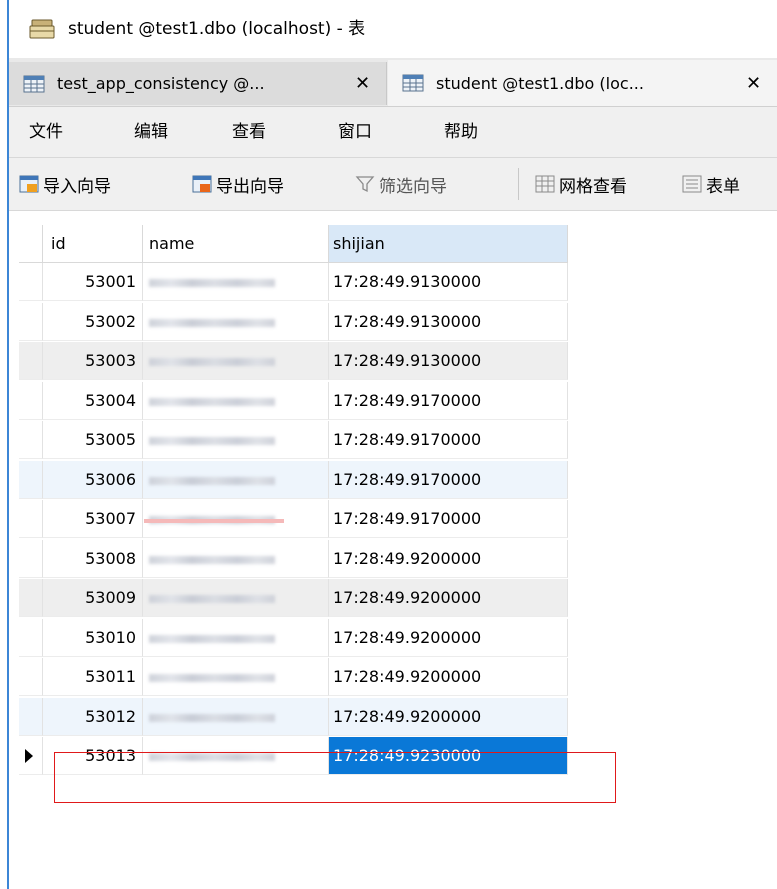 Image resolution: width=777 pixels, height=889 pixels. I want to click on column-header-name: name, so click(236, 244).